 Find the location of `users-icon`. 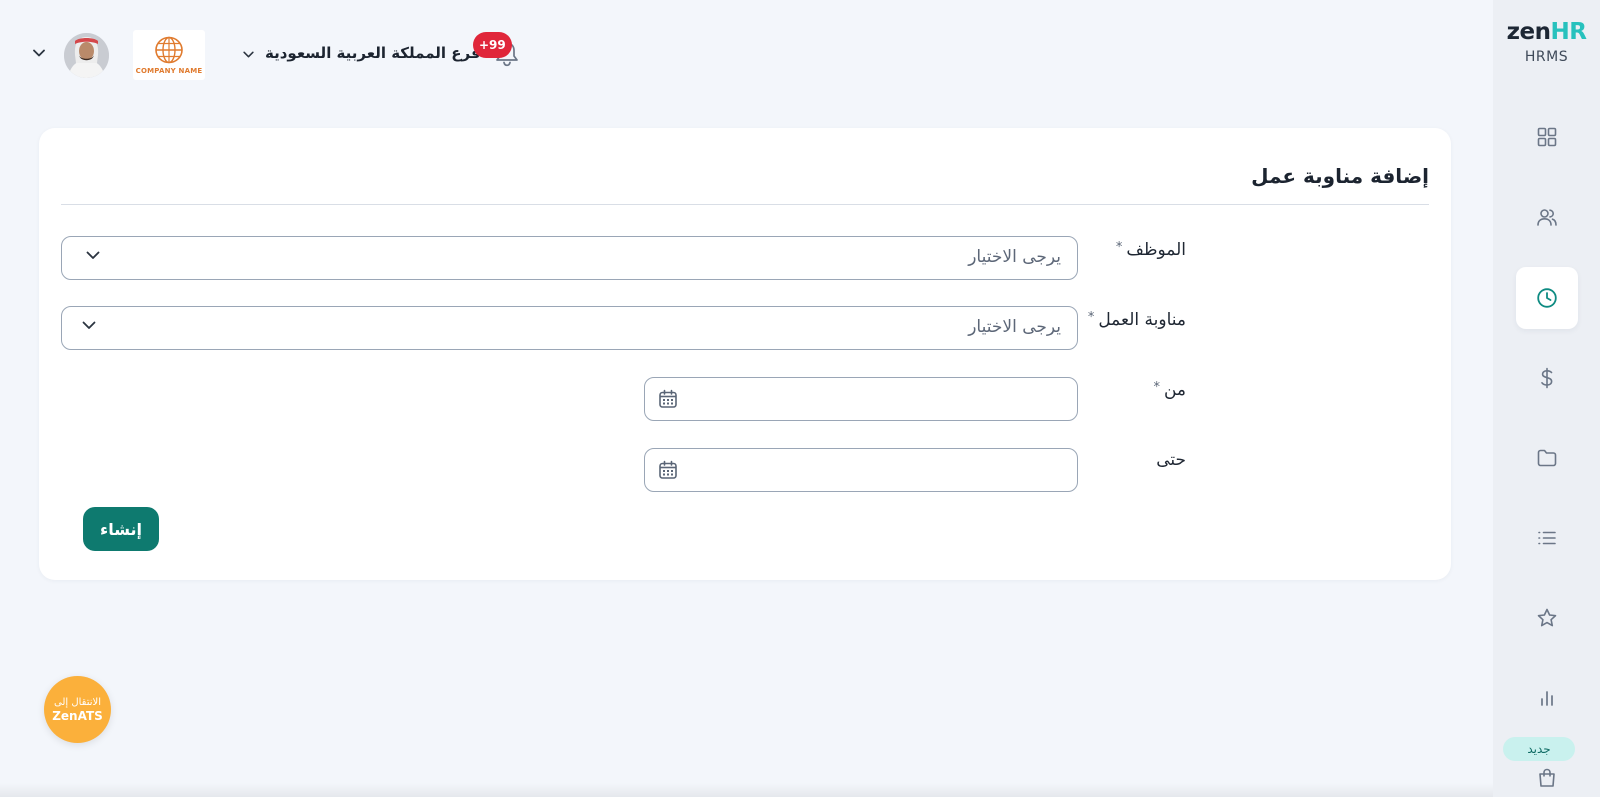

users-icon is located at coordinates (1547, 217).